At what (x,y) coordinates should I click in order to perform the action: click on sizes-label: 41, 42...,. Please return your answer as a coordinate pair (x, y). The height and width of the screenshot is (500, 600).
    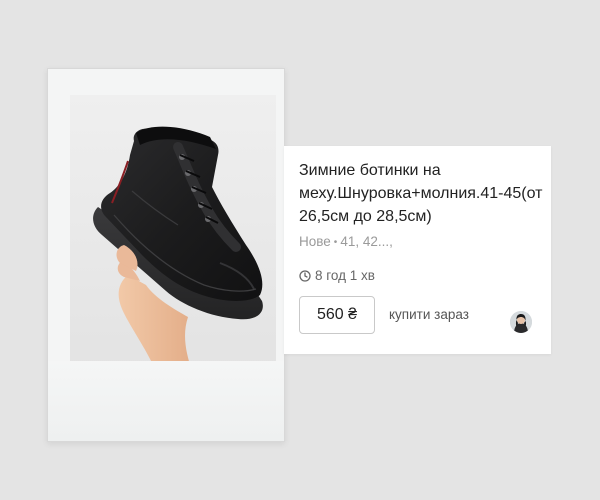
    Looking at the image, I should click on (366, 241).